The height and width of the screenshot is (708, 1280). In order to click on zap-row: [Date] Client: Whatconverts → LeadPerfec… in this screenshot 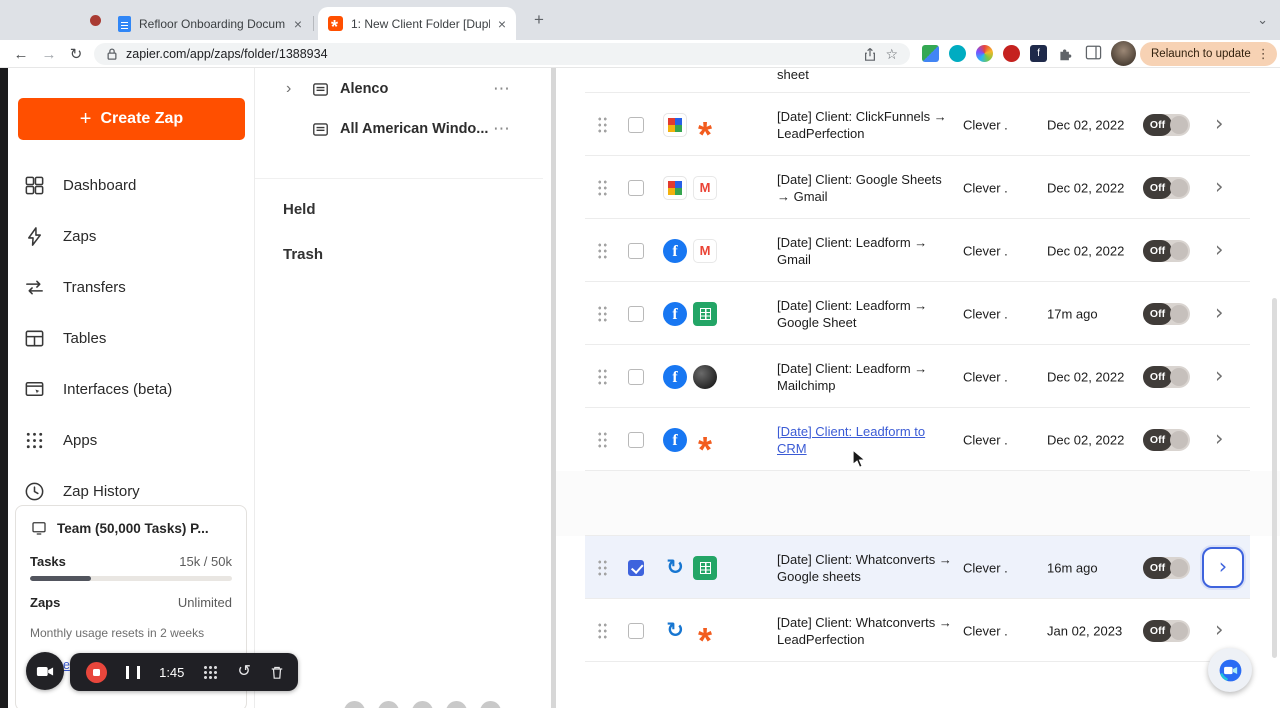, I will do `click(918, 630)`.